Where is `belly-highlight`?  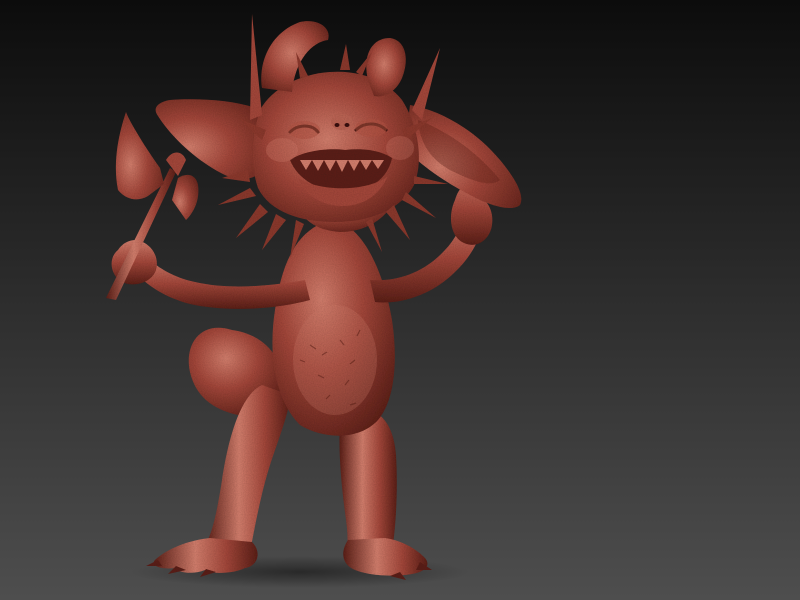 belly-highlight is located at coordinates (335, 360).